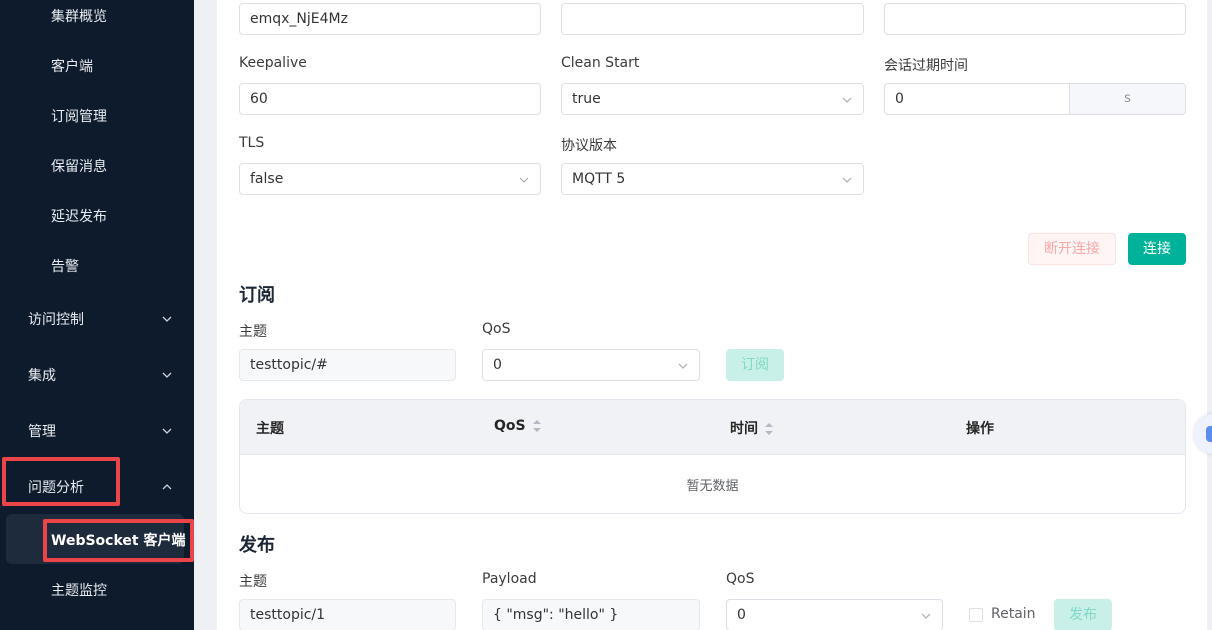  I want to click on chevron-up-icon, so click(167, 487).